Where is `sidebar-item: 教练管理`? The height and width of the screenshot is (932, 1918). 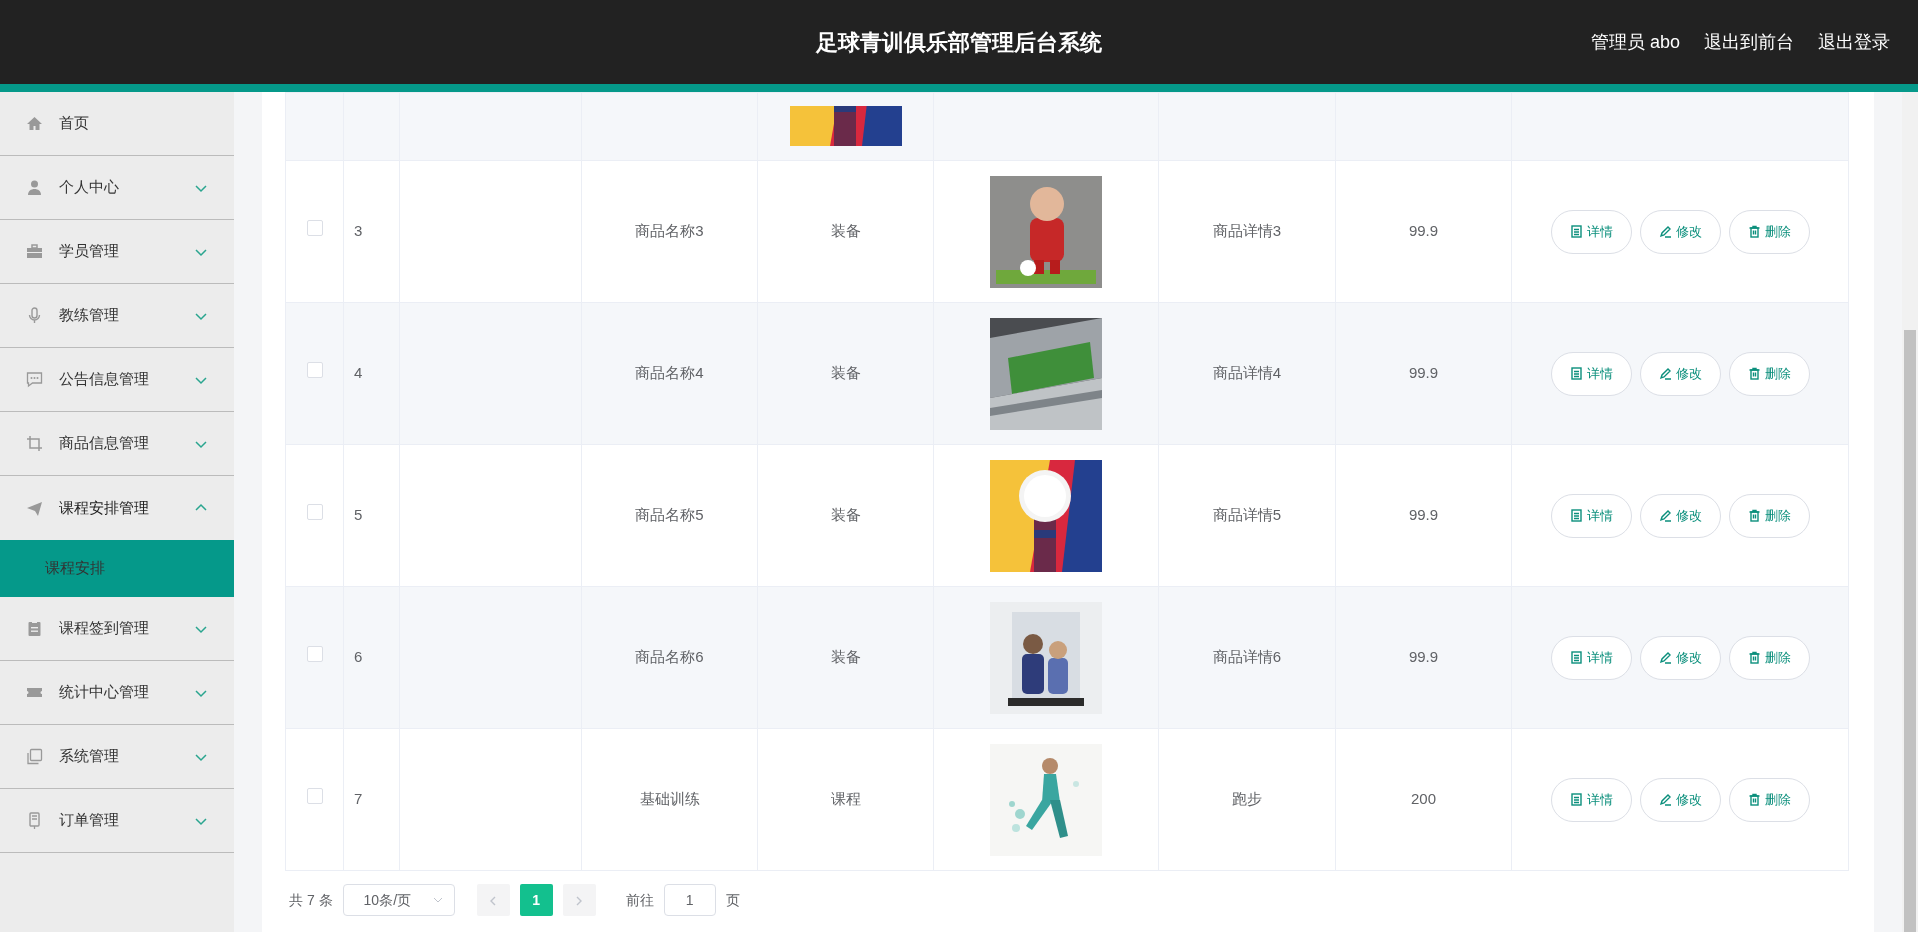
sidebar-item: 教练管理 is located at coordinates (117, 316).